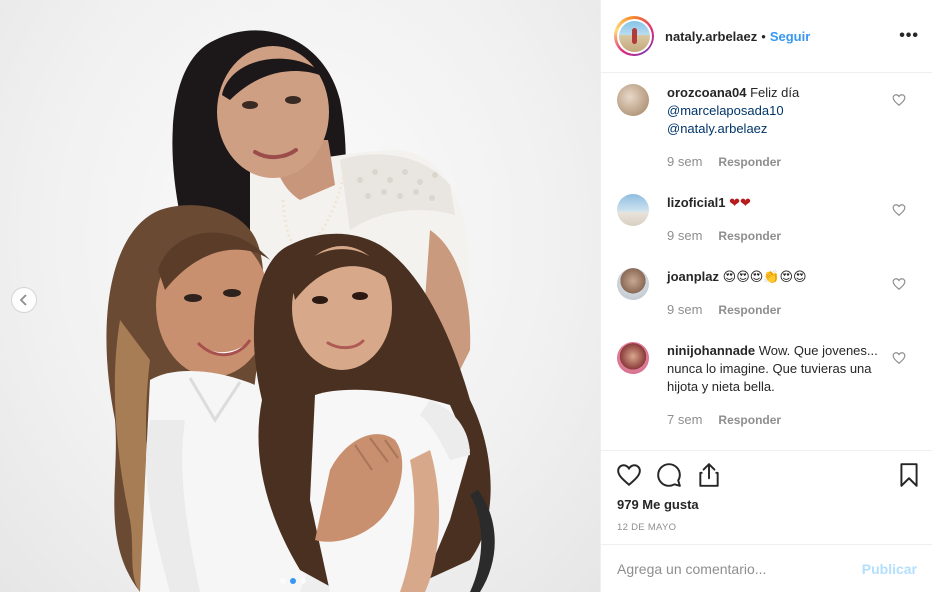  I want to click on comment-username: orozcoana04, so click(706, 92).